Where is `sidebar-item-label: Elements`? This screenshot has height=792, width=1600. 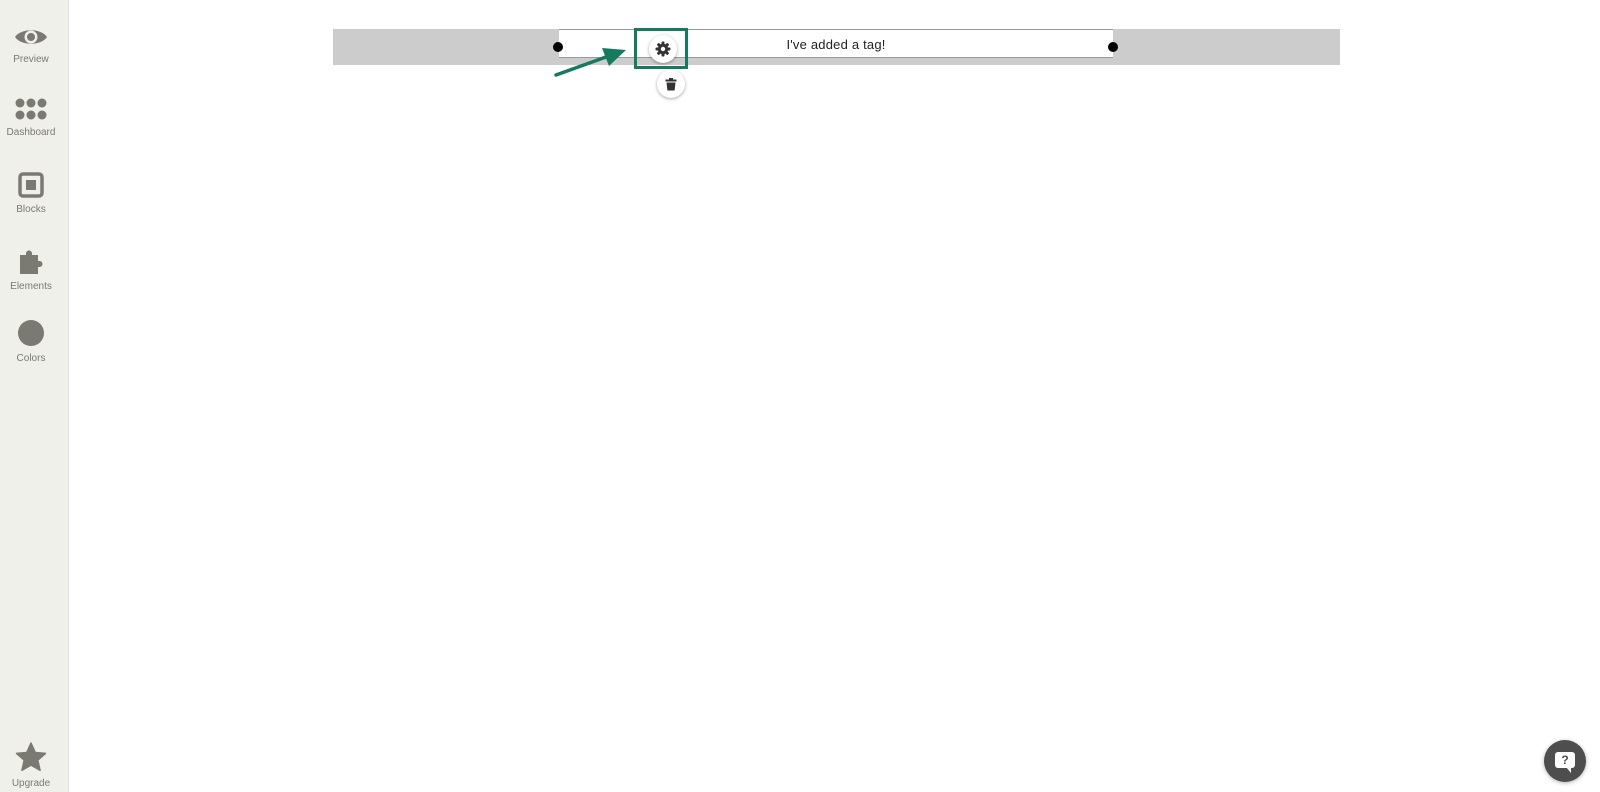 sidebar-item-label: Elements is located at coordinates (31, 286).